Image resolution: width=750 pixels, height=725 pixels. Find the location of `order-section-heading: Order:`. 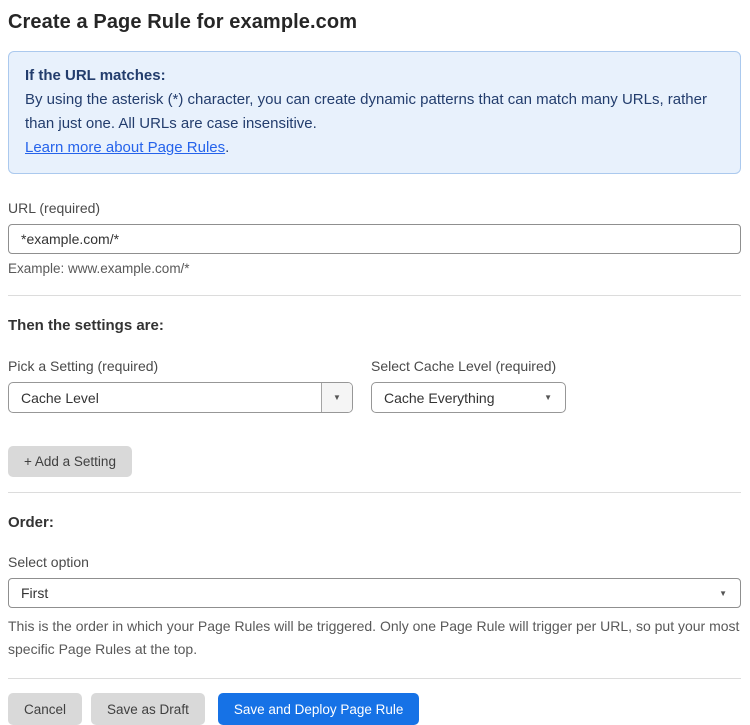

order-section-heading: Order: is located at coordinates (31, 522).